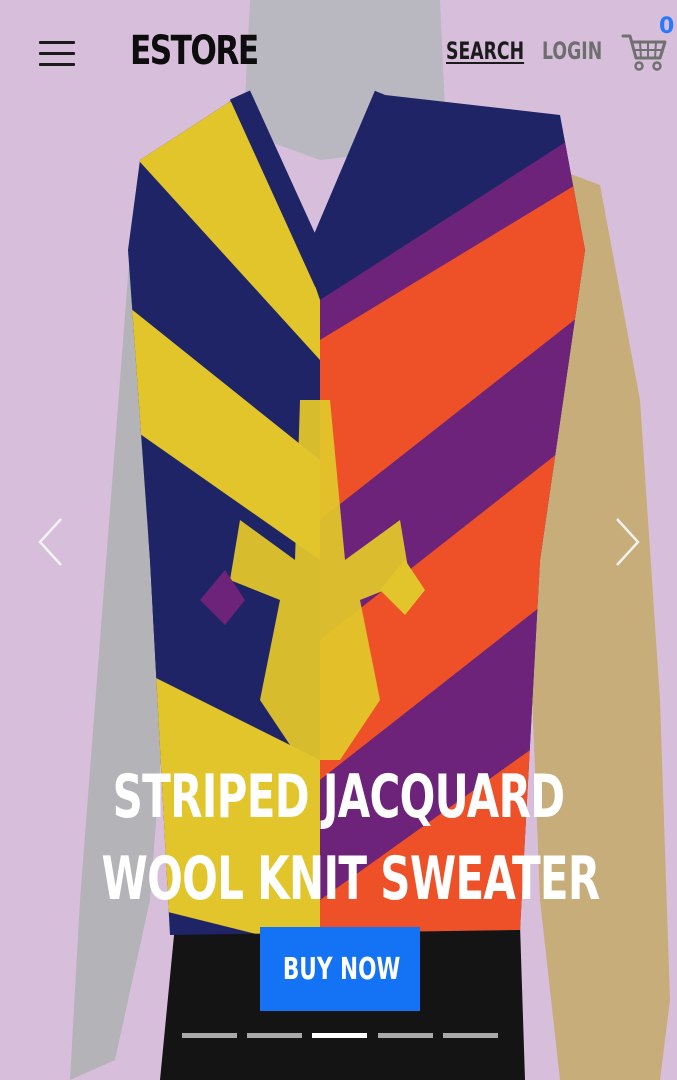 The width and height of the screenshot is (677, 1080). Describe the element at coordinates (51, 542) in the screenshot. I see `chevron-left-icon` at that location.